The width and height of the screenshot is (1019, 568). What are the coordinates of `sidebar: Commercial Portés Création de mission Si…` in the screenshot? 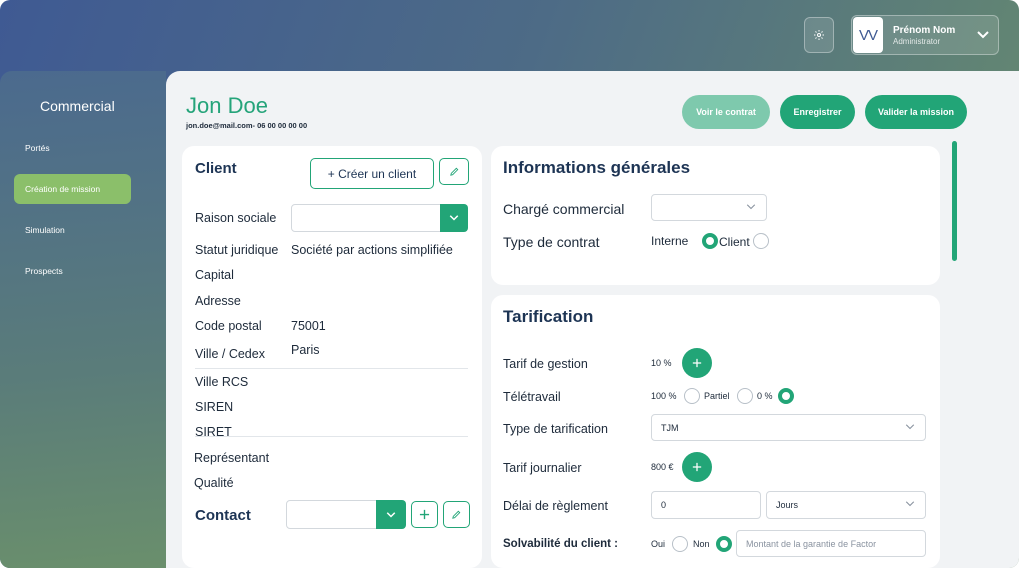 It's located at (83, 319).